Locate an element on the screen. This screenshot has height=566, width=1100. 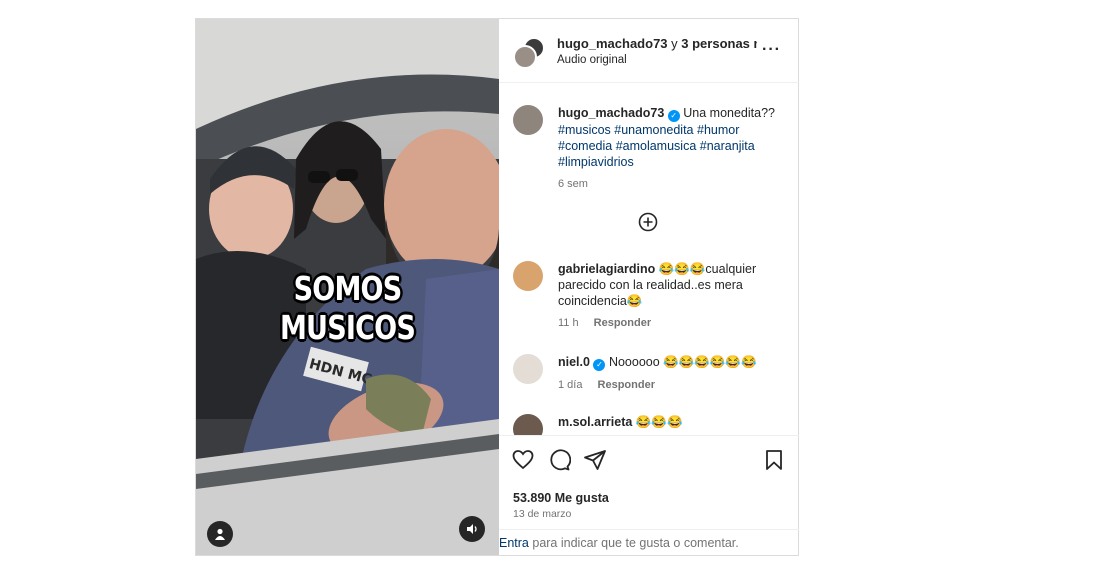
tagged-users-button is located at coordinates (220, 534).